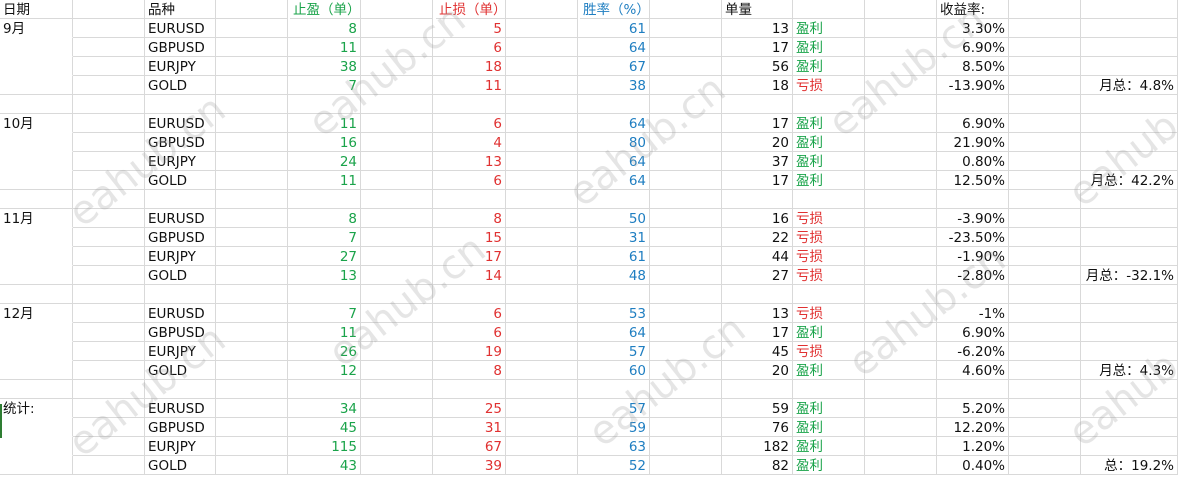 This screenshot has height=478, width=1178. I want to click on yield-cell: 6.90%, so click(973, 47).